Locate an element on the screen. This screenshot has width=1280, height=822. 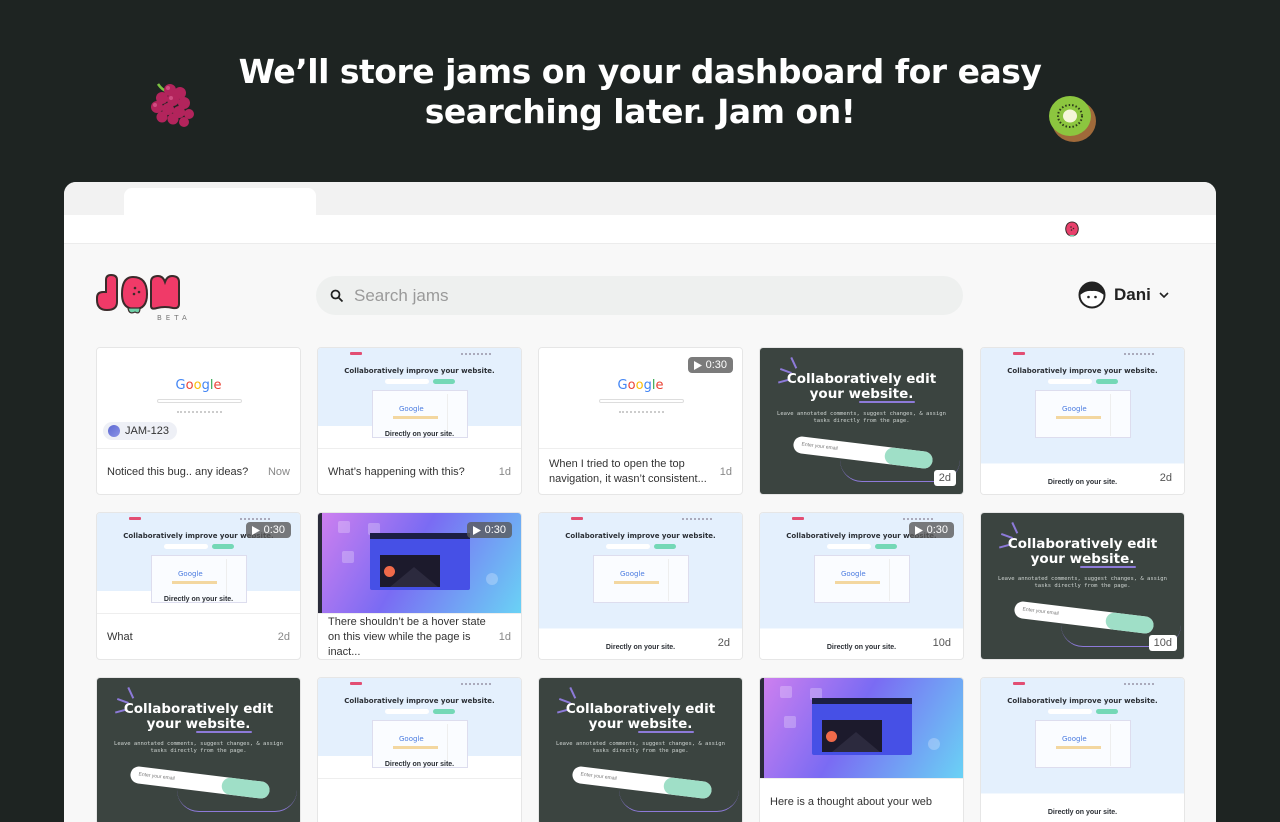
jam-extension-icon is located at coordinates (1072, 229).